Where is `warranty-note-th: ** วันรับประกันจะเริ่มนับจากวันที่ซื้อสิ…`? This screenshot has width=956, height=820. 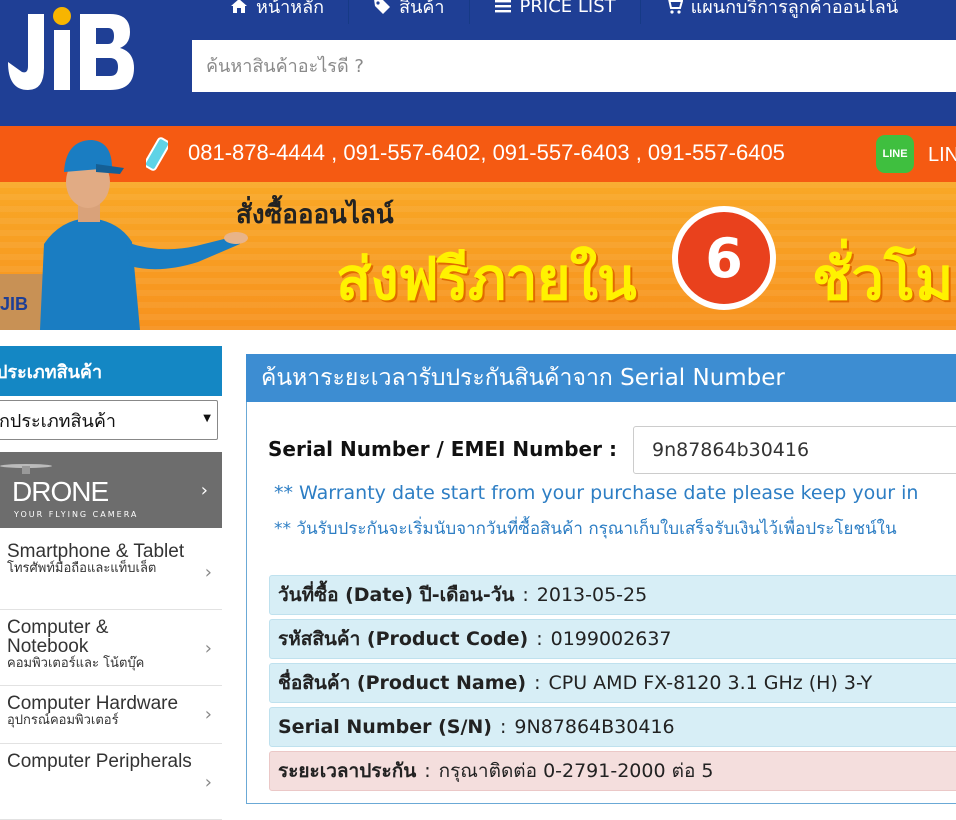 warranty-note-th: ** วันรับประกันจะเริ่มนับจากวันที่ซื้อสิ… is located at coordinates (585, 529).